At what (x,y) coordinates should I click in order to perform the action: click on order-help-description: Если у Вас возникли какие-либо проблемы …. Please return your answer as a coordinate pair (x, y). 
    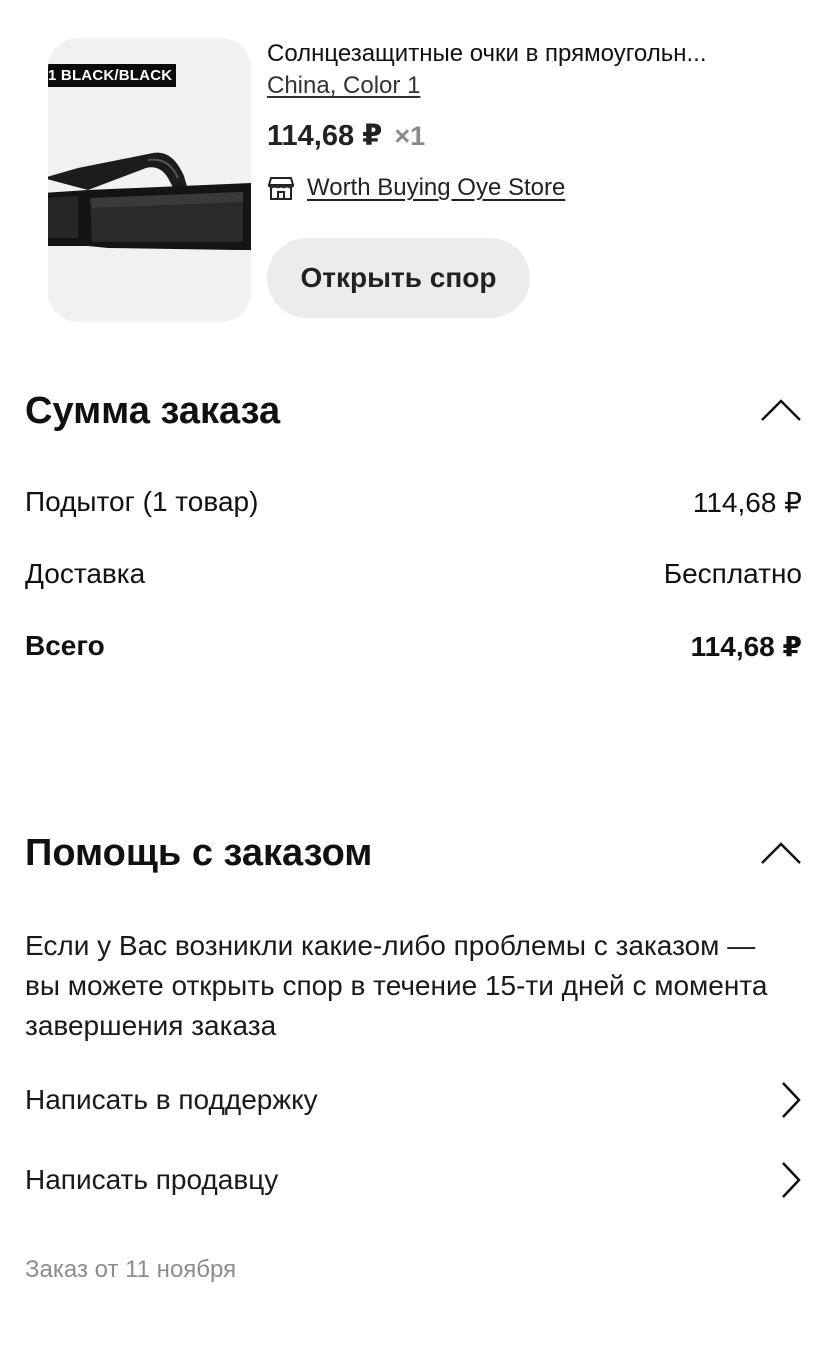
    Looking at the image, I should click on (396, 985).